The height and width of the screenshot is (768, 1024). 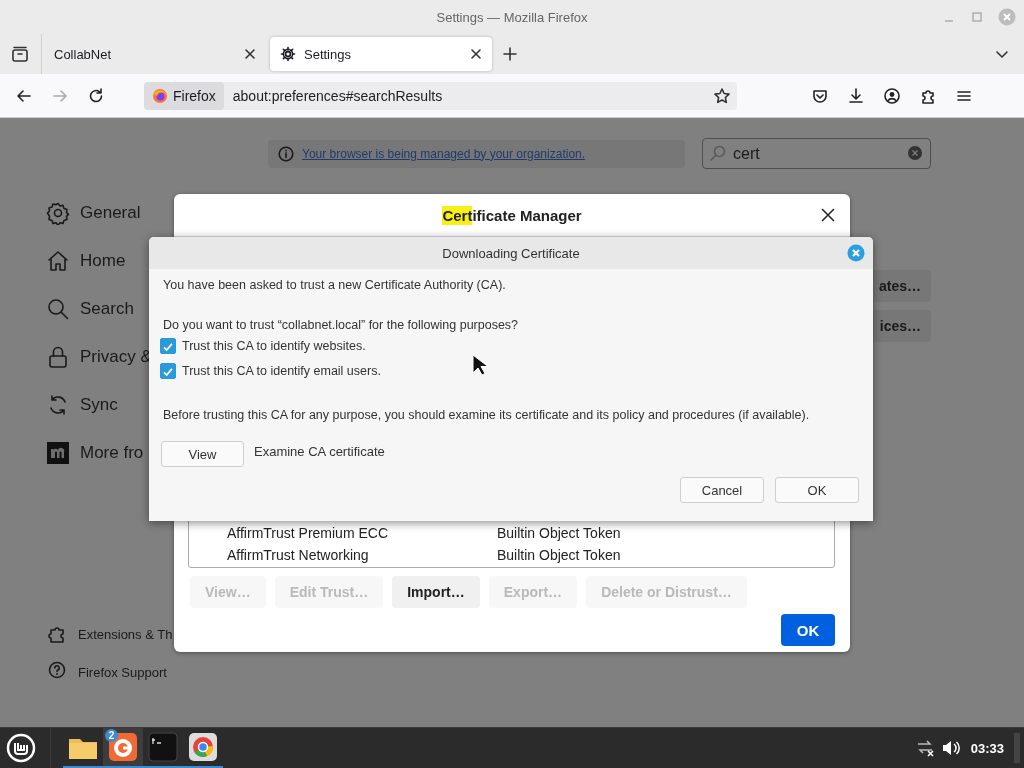 I want to click on dialog-title: Downloading Certificate, so click(x=511, y=253).